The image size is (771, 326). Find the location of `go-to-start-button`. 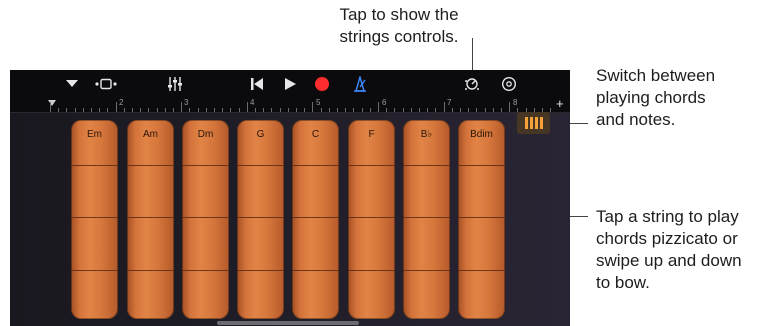

go-to-start-button is located at coordinates (257, 84).